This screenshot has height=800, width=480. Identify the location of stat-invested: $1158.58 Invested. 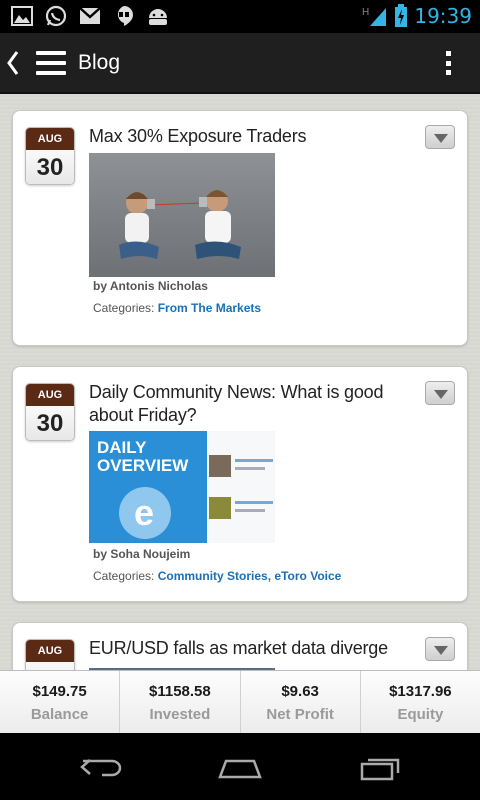
(180, 702).